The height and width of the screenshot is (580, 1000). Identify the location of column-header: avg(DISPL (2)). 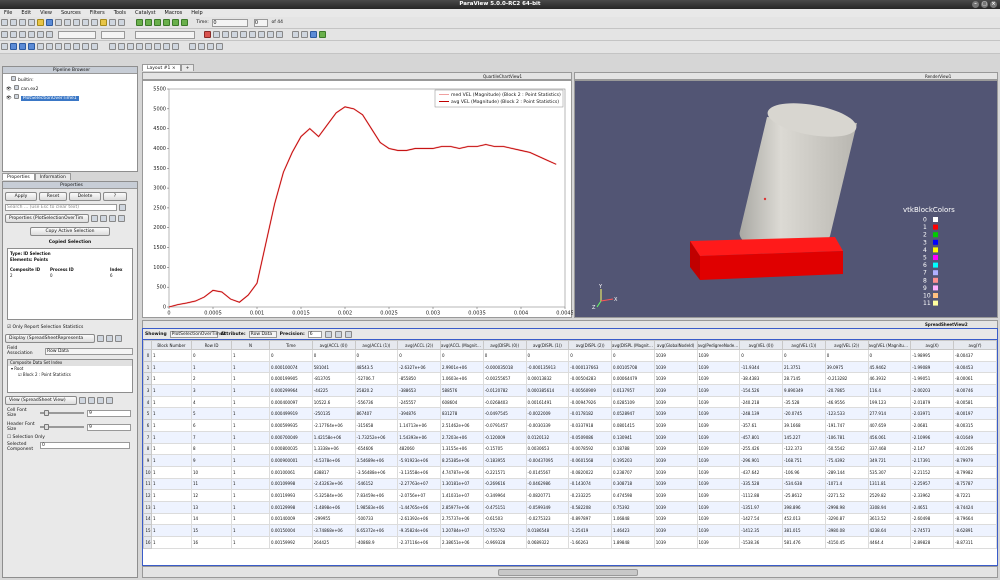
(590, 345).